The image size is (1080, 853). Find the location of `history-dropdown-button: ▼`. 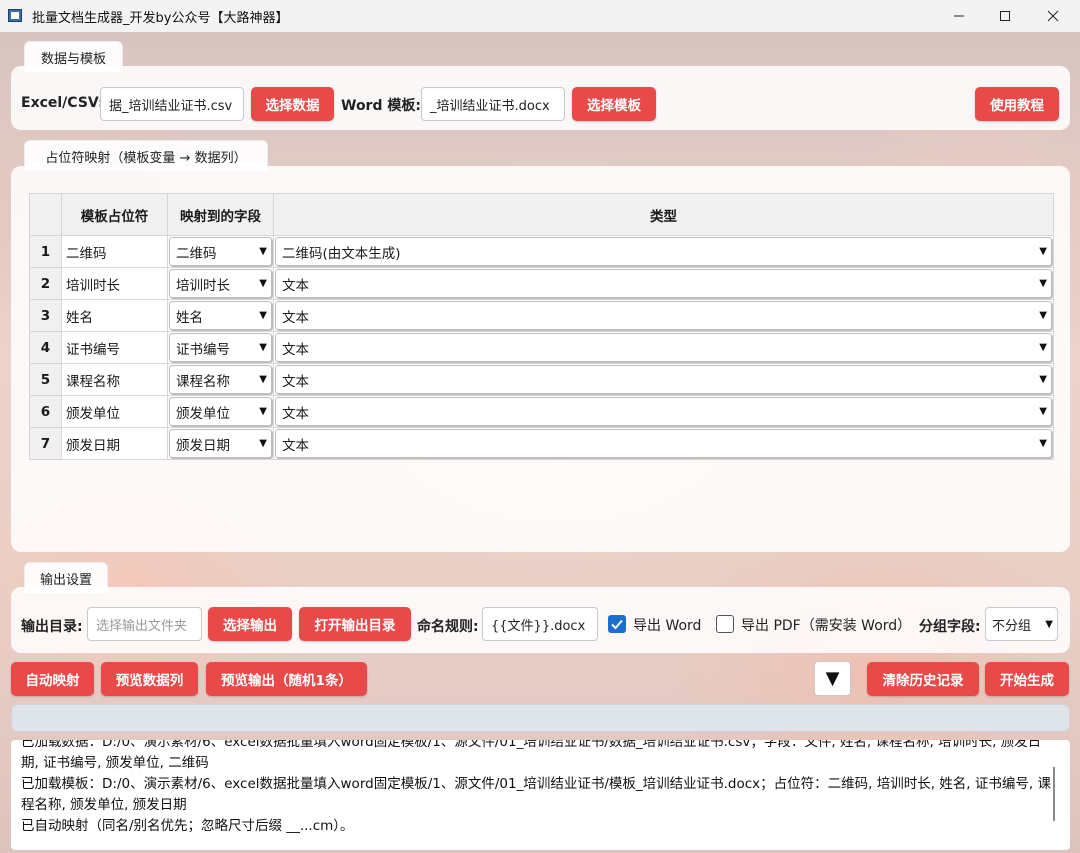

history-dropdown-button: ▼ is located at coordinates (832, 678).